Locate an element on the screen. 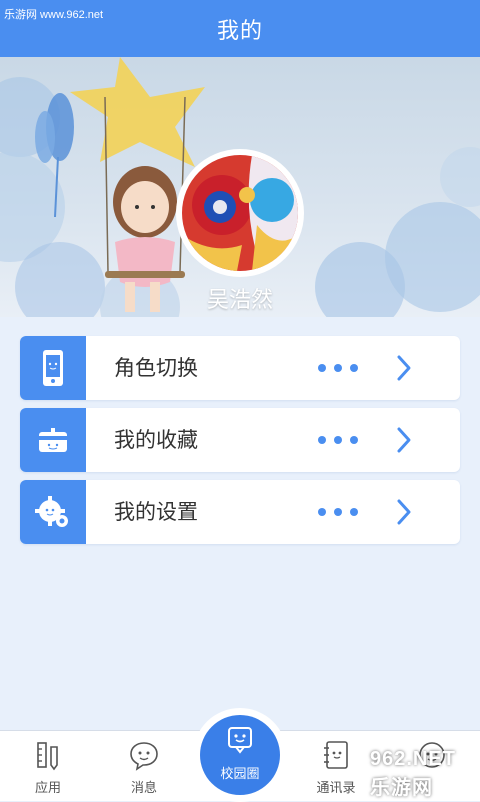 The width and height of the screenshot is (480, 802). gift-card-icon is located at coordinates (53, 440).